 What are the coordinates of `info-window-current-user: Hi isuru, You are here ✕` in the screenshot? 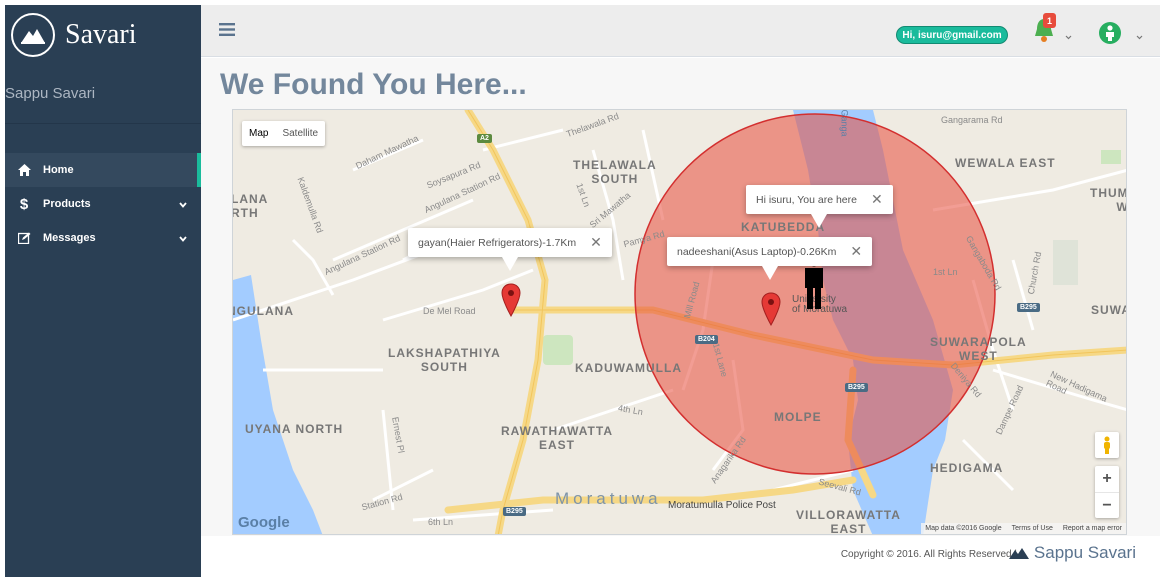 It's located at (819, 206).